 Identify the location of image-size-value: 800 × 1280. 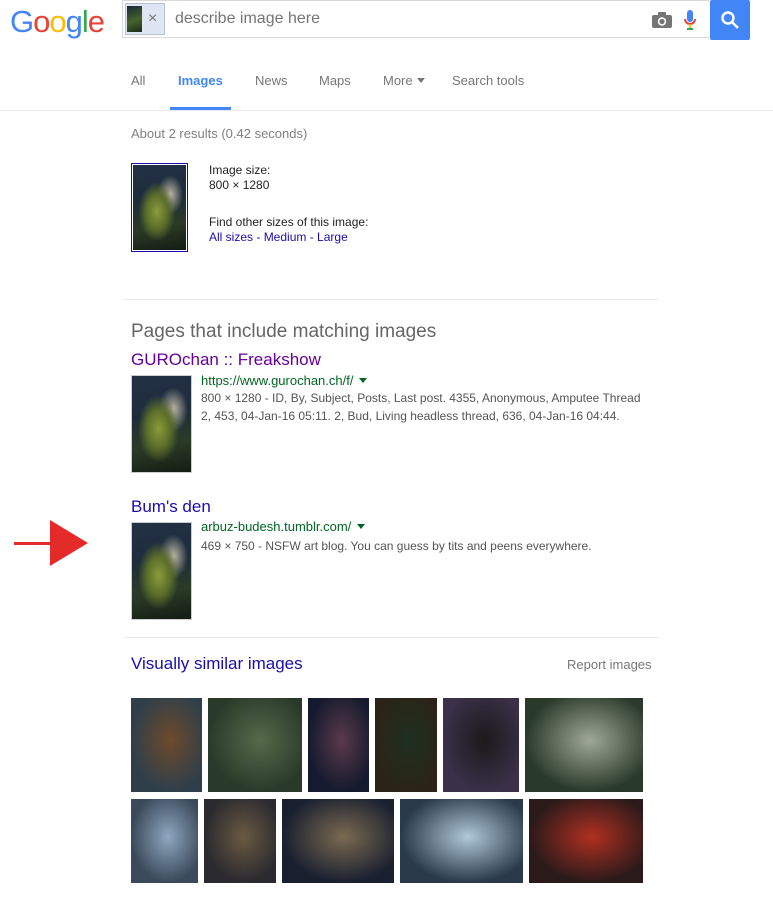
(239, 185).